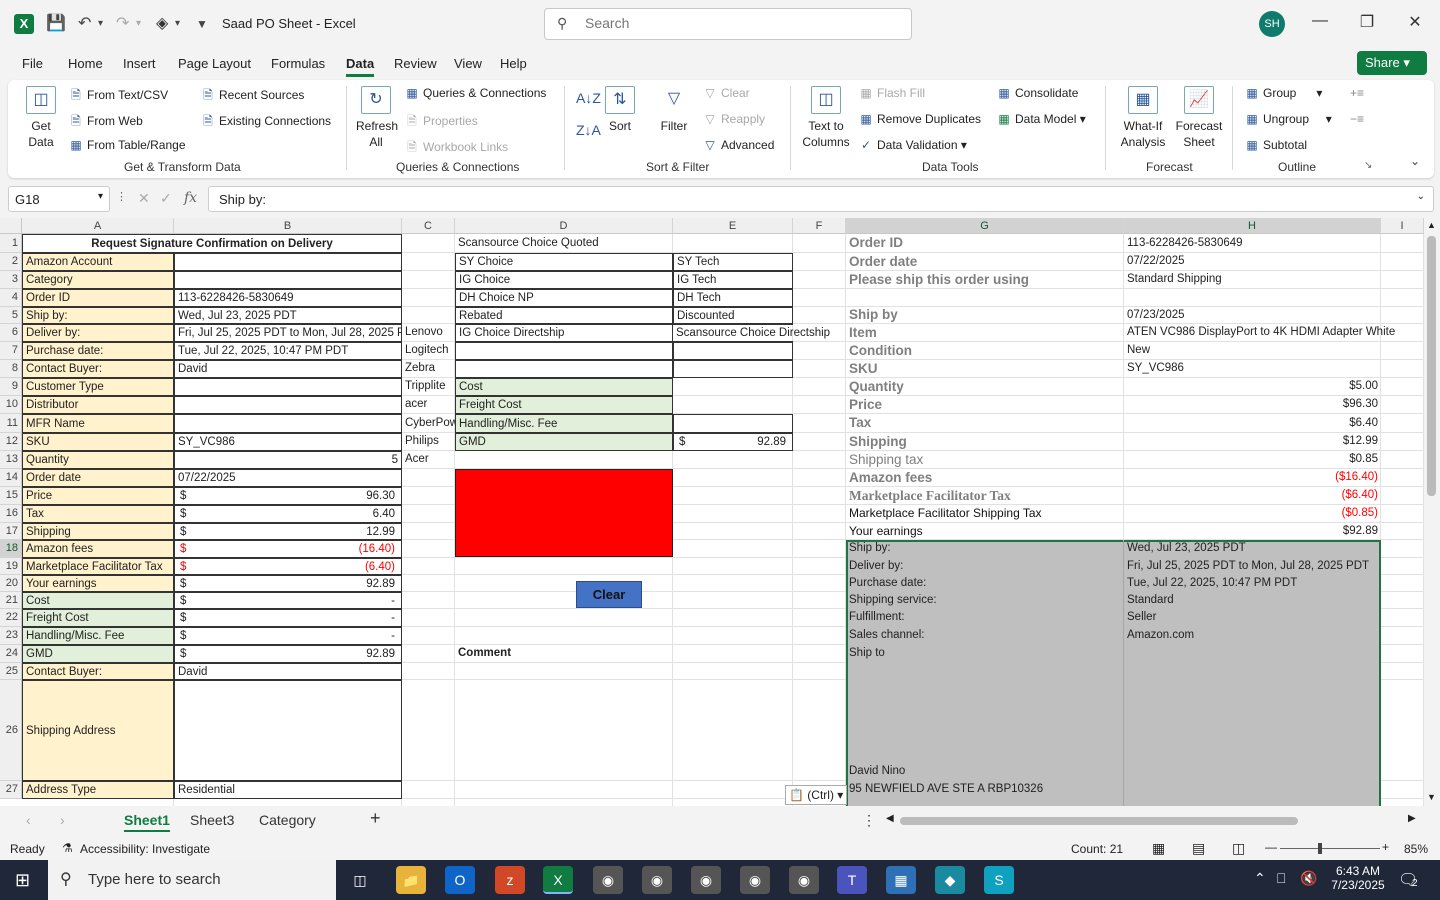 Image resolution: width=1440 pixels, height=900 pixels. I want to click on share-button: Share ▾, so click(1392, 63).